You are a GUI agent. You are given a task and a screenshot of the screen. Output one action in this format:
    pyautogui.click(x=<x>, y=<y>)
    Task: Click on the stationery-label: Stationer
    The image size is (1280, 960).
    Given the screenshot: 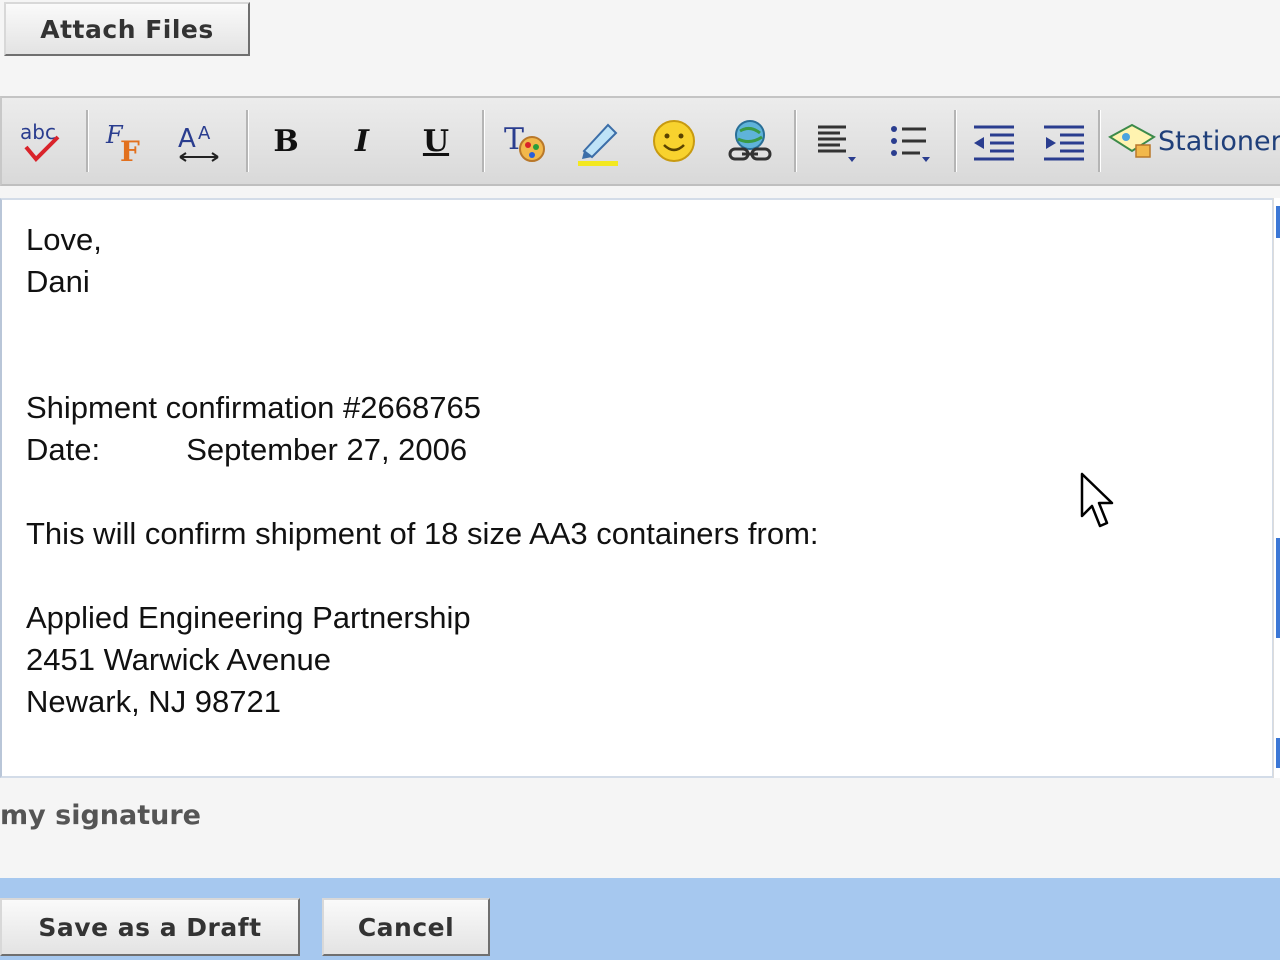 What is the action you would take?
    pyautogui.click(x=1219, y=141)
    